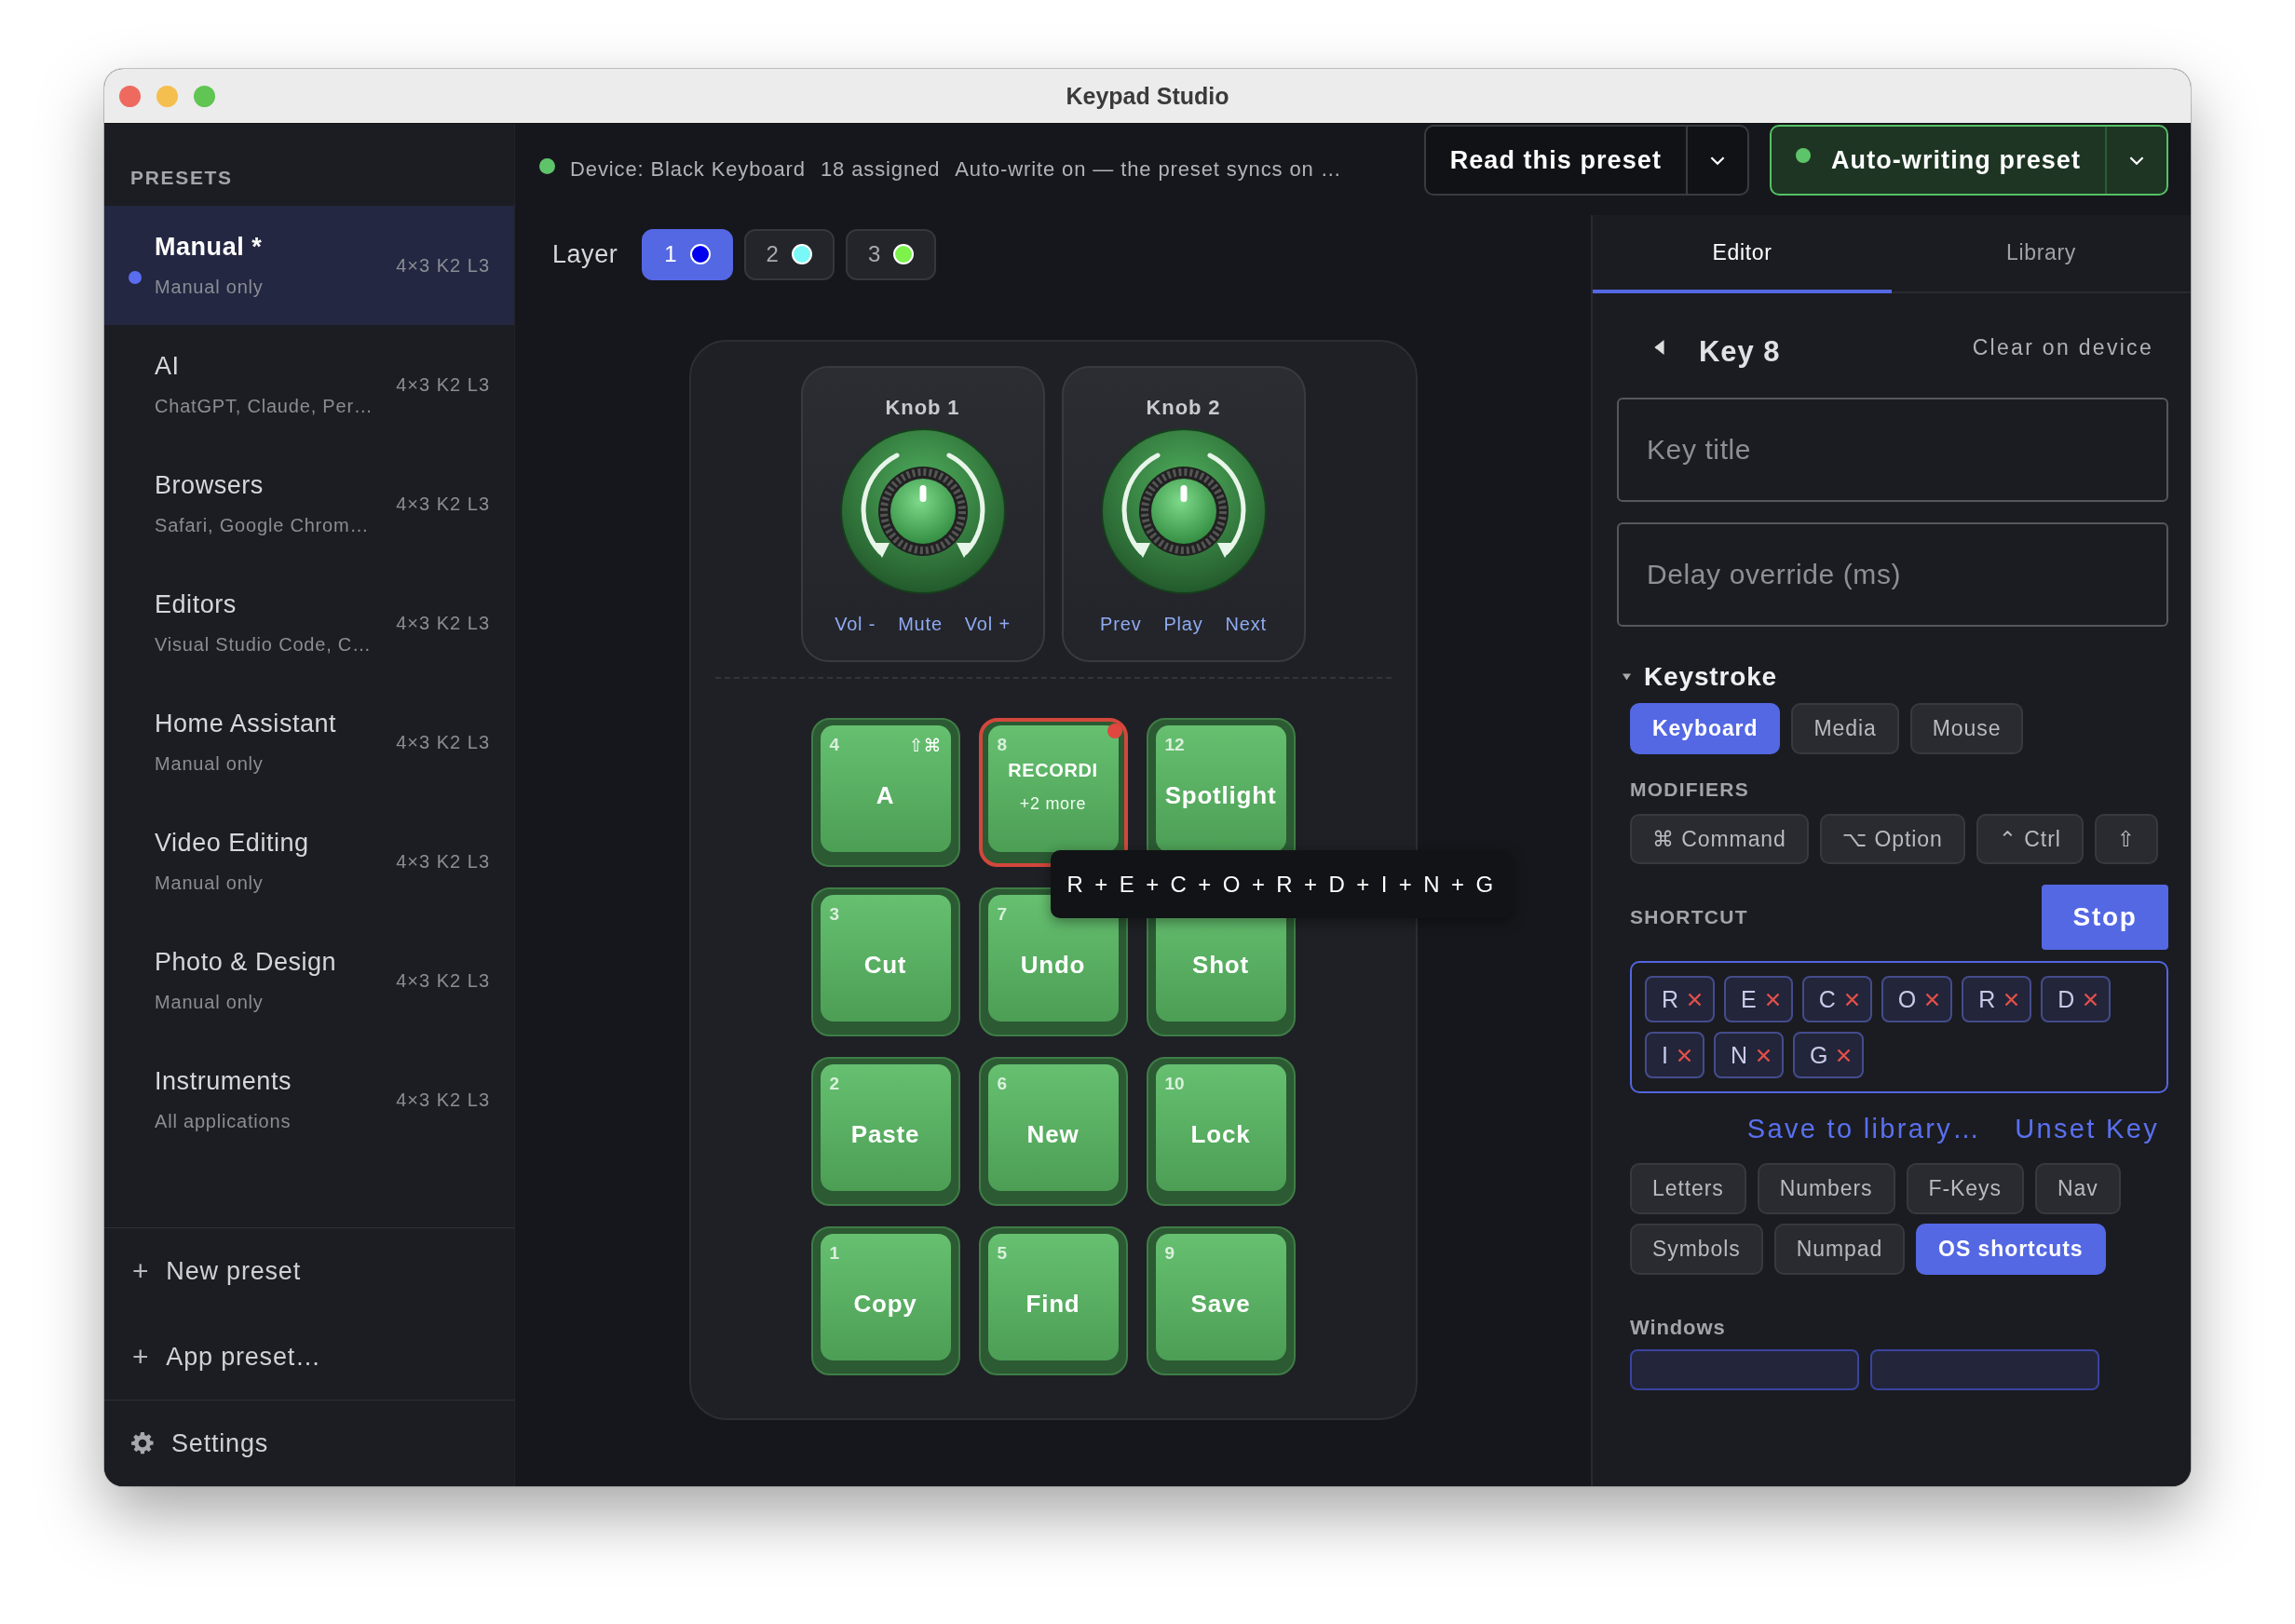  Describe the element at coordinates (197, 604) in the screenshot. I see `preset-name: Editors` at that location.